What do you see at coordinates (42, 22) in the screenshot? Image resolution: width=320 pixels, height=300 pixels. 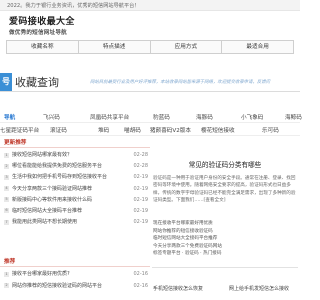 I see `logo-title: 爱码接收最大全` at bounding box center [42, 22].